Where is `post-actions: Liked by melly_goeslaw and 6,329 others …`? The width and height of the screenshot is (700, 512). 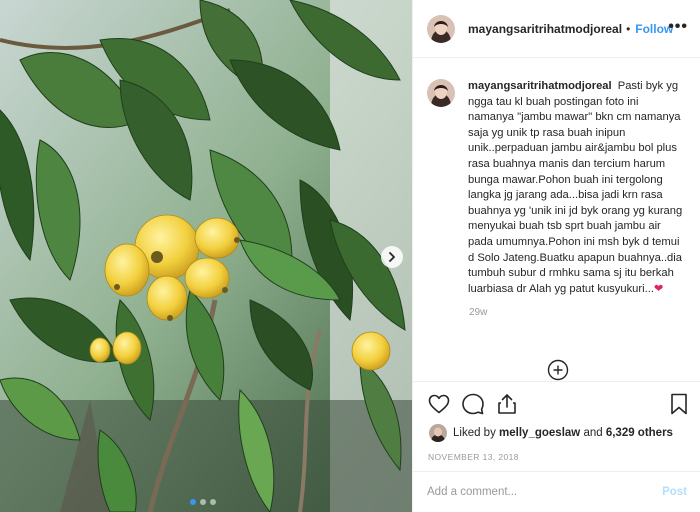 post-actions: Liked by melly_goeslaw and 6,329 others … is located at coordinates (556, 446).